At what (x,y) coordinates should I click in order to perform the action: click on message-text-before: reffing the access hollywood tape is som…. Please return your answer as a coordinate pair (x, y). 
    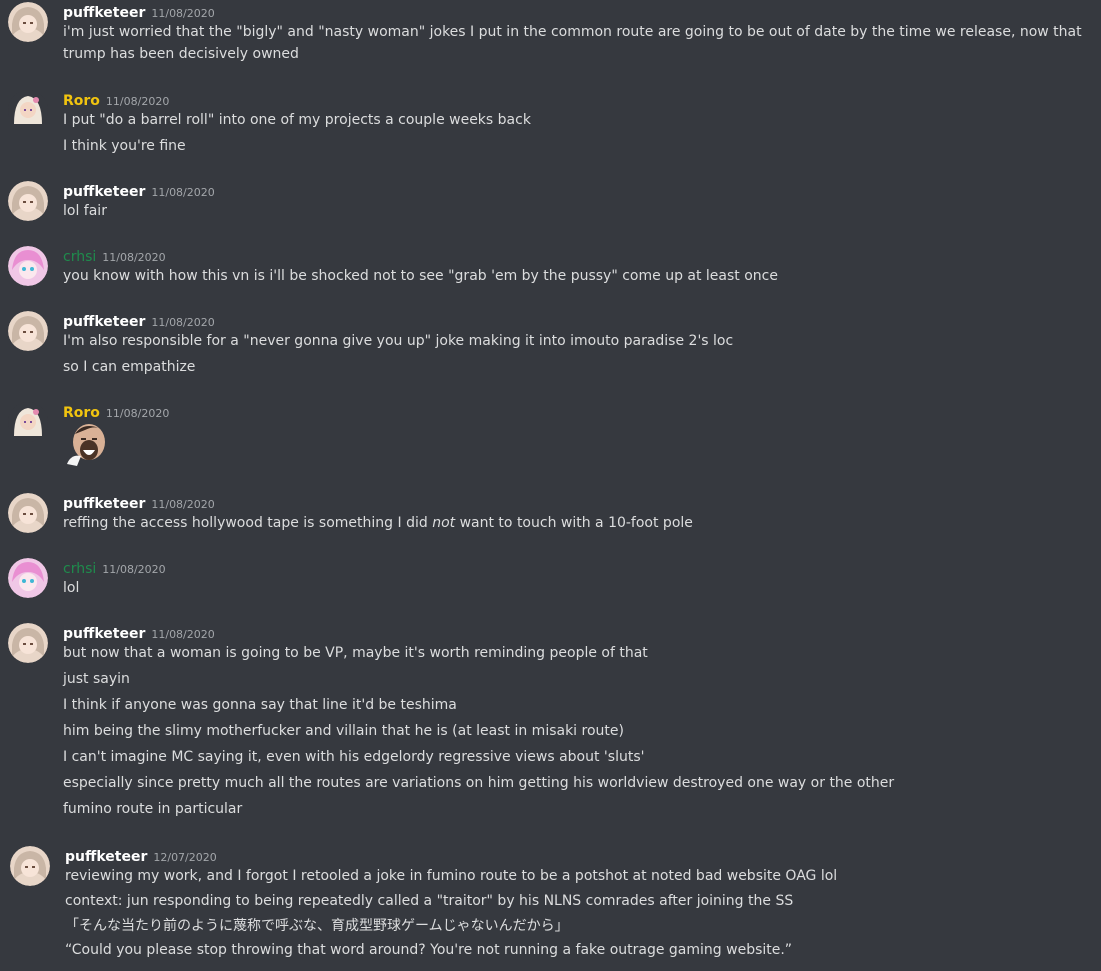
    Looking at the image, I should click on (248, 523).